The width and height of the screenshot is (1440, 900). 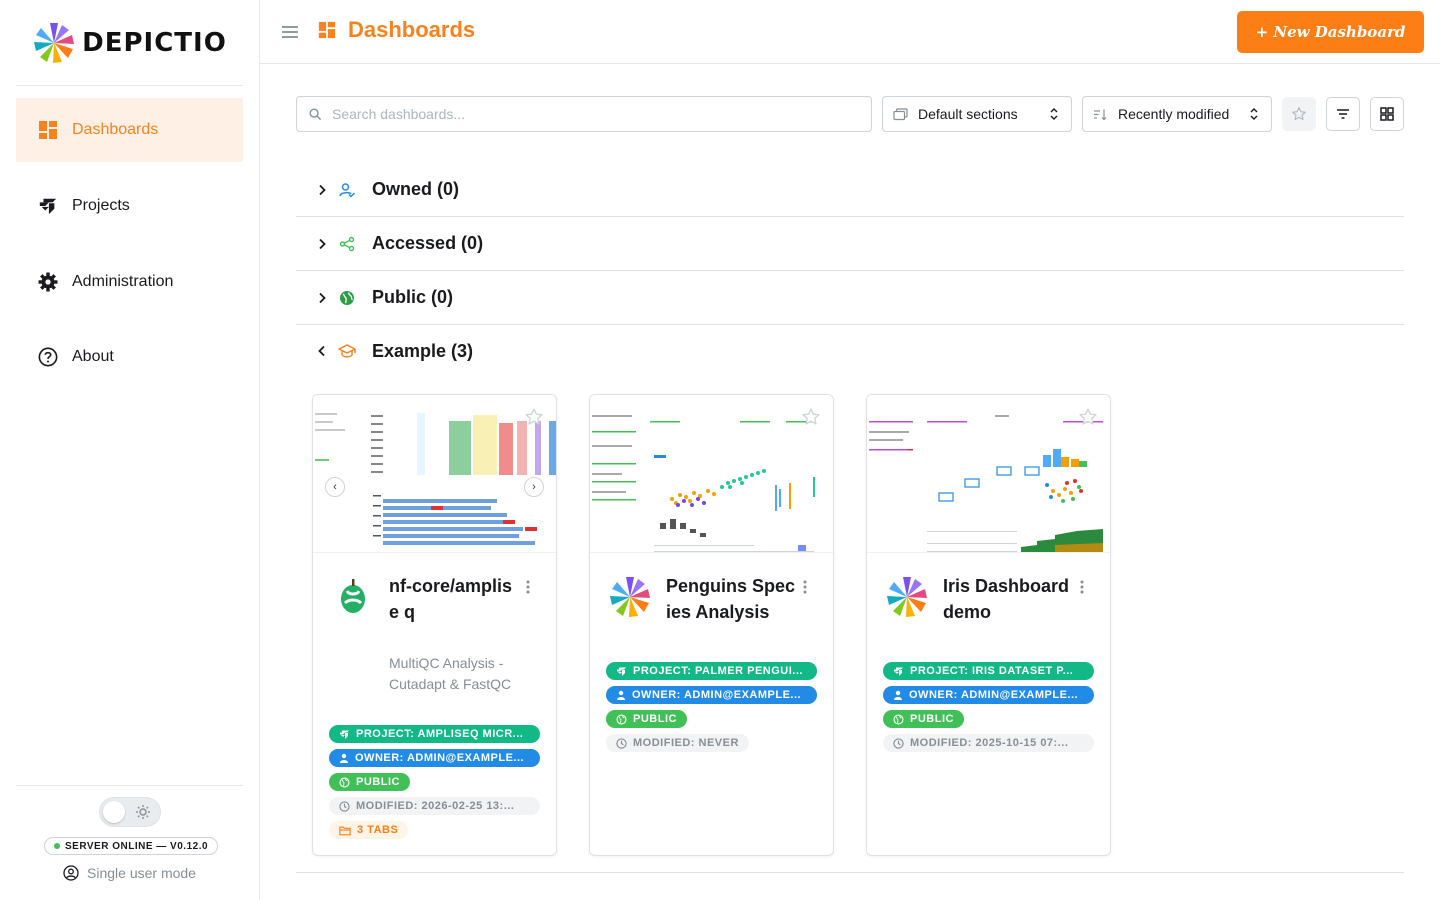 I want to click on sort-select: Recently modified, so click(x=1177, y=114).